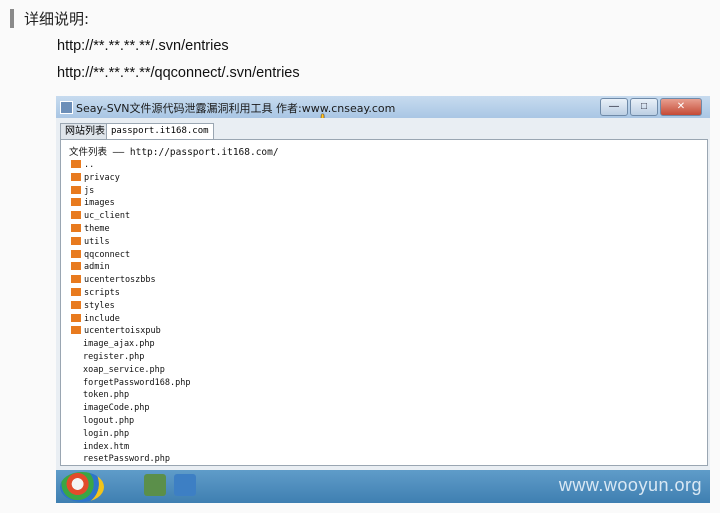 The width and height of the screenshot is (720, 513). Describe the element at coordinates (82, 191) in the screenshot. I see `folder-item: js` at that location.